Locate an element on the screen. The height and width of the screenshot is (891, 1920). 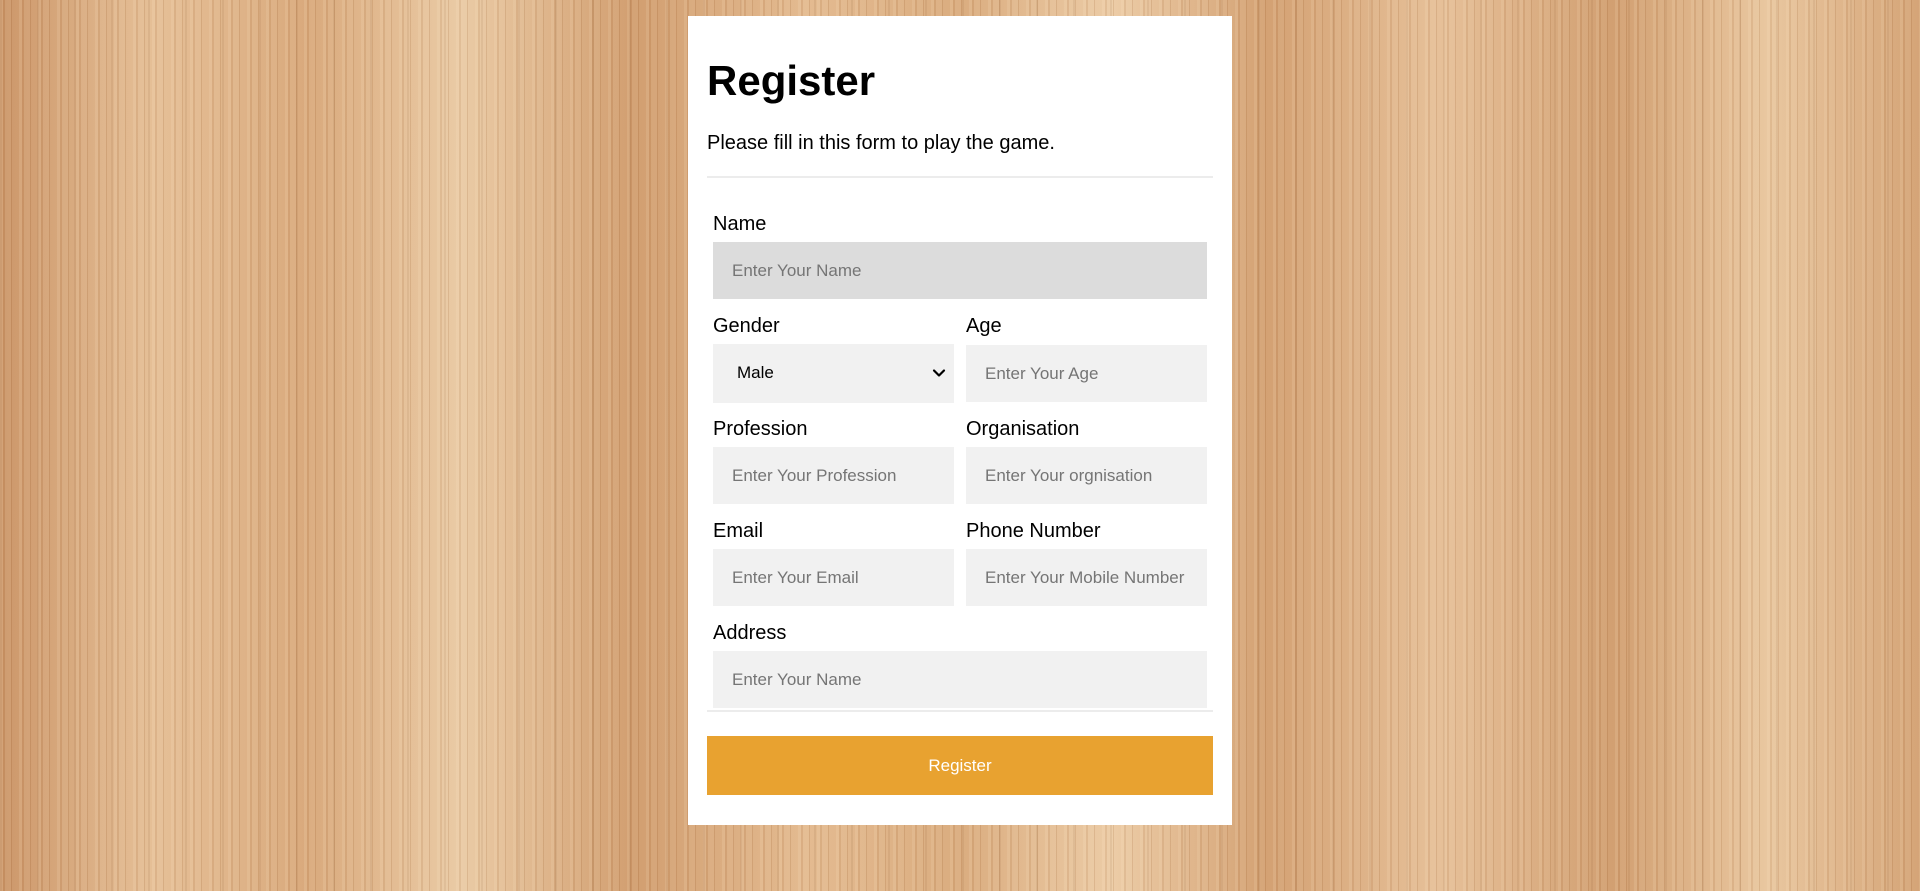
profession-label: Profession is located at coordinates (760, 429).